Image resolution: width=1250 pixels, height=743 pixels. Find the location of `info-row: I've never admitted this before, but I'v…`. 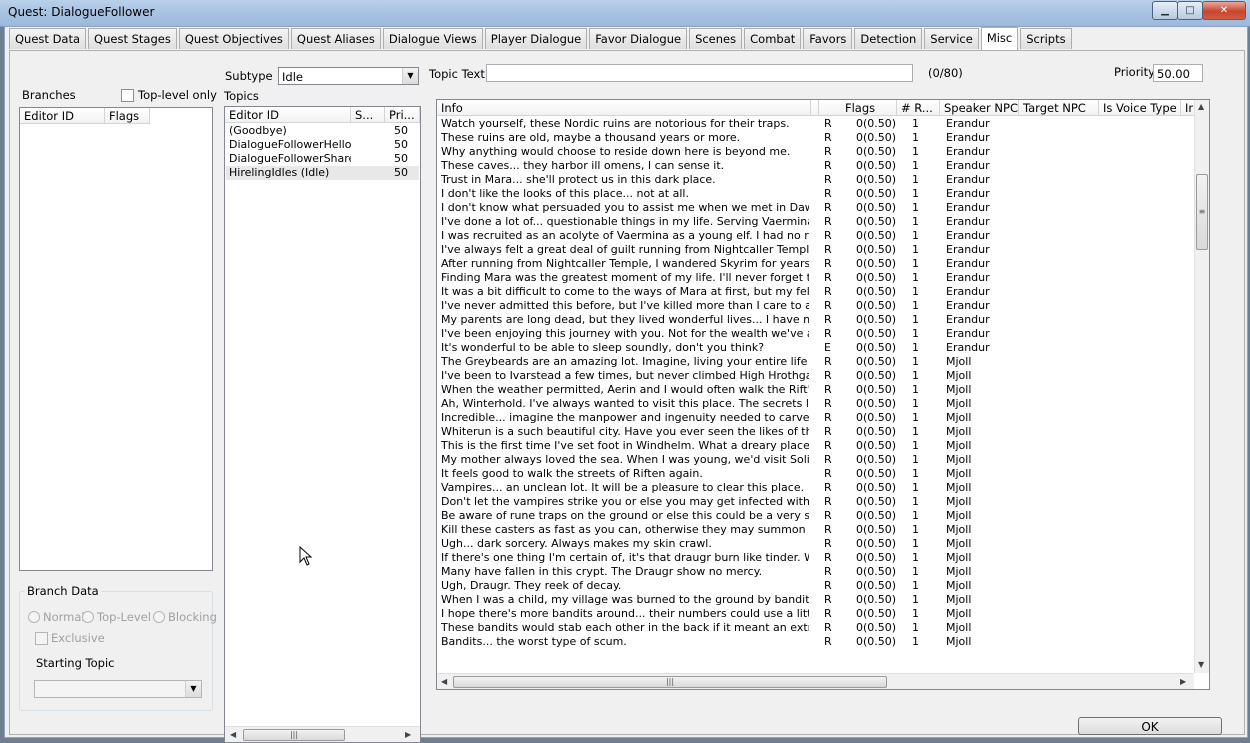

info-row: I've never admitted this before, but I'v… is located at coordinates (815, 306).